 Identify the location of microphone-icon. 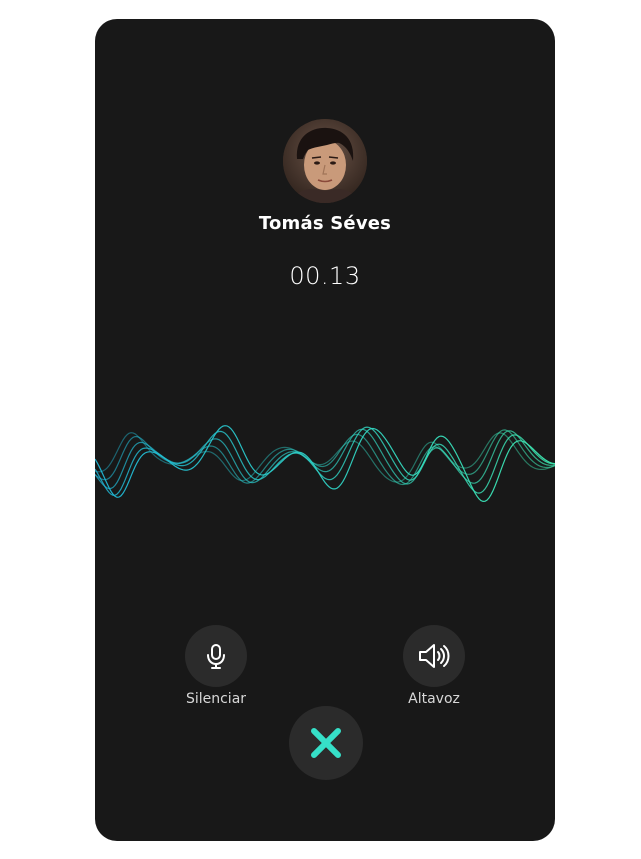
(216, 656).